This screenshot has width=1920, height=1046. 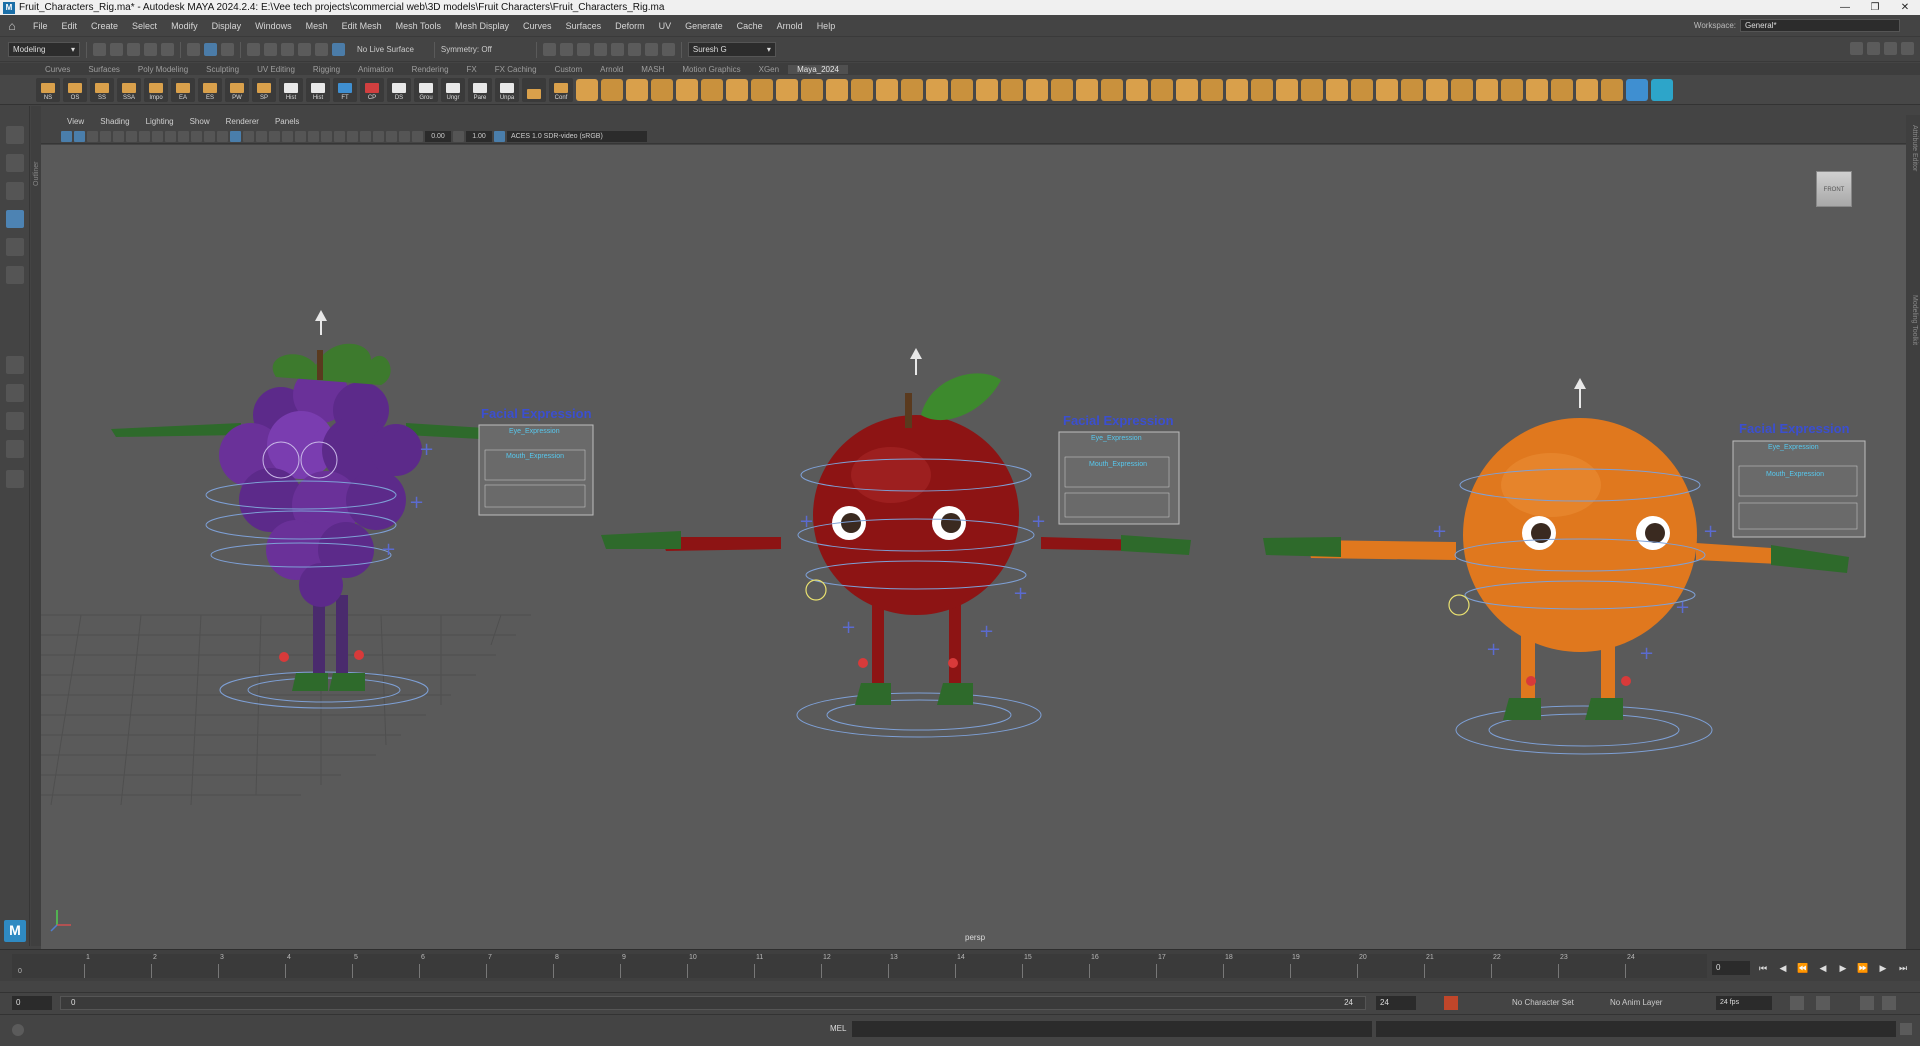 I want to click on sound-icon, so click(x=1867, y=1003).